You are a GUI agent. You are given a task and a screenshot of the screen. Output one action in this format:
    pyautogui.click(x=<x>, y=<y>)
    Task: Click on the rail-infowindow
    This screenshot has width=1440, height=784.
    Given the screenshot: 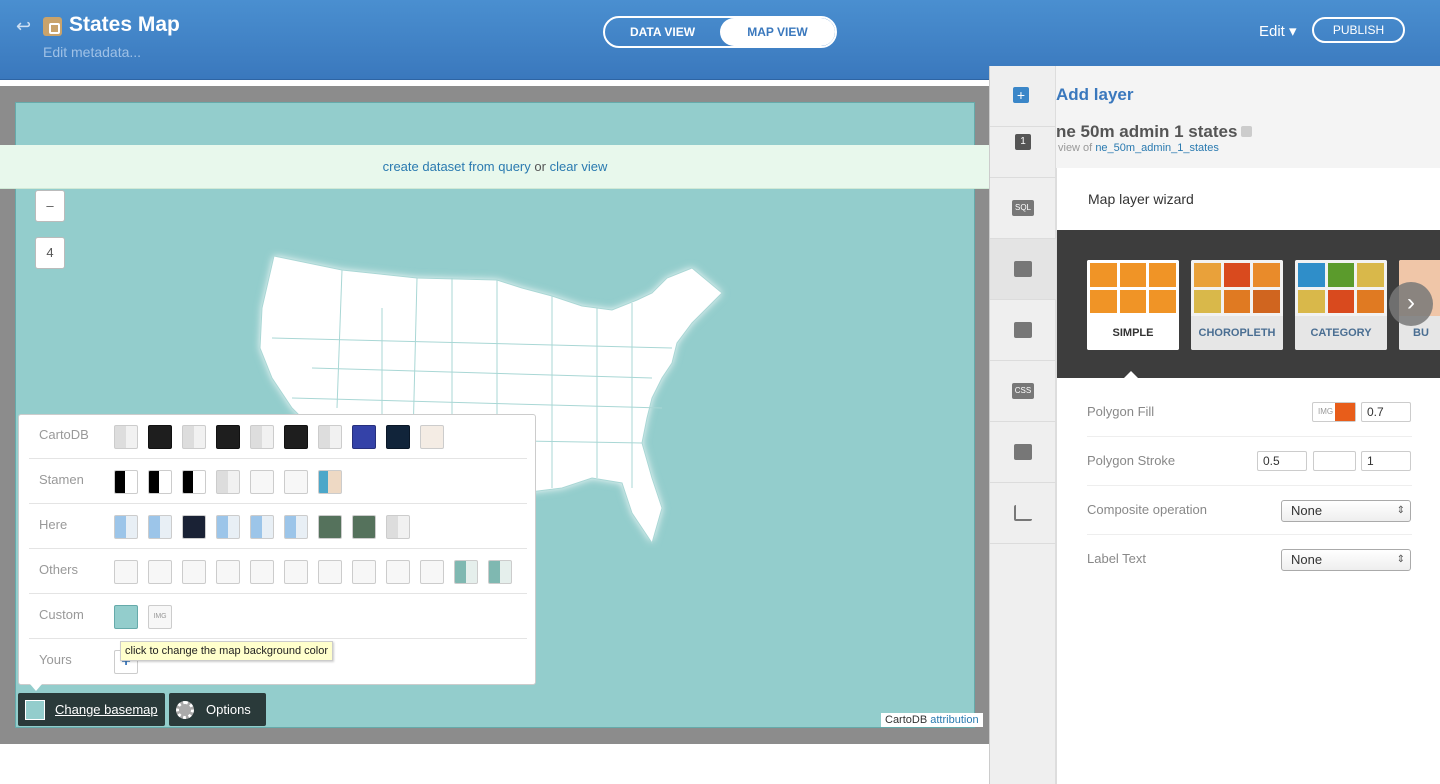 What is the action you would take?
    pyautogui.click(x=1023, y=330)
    